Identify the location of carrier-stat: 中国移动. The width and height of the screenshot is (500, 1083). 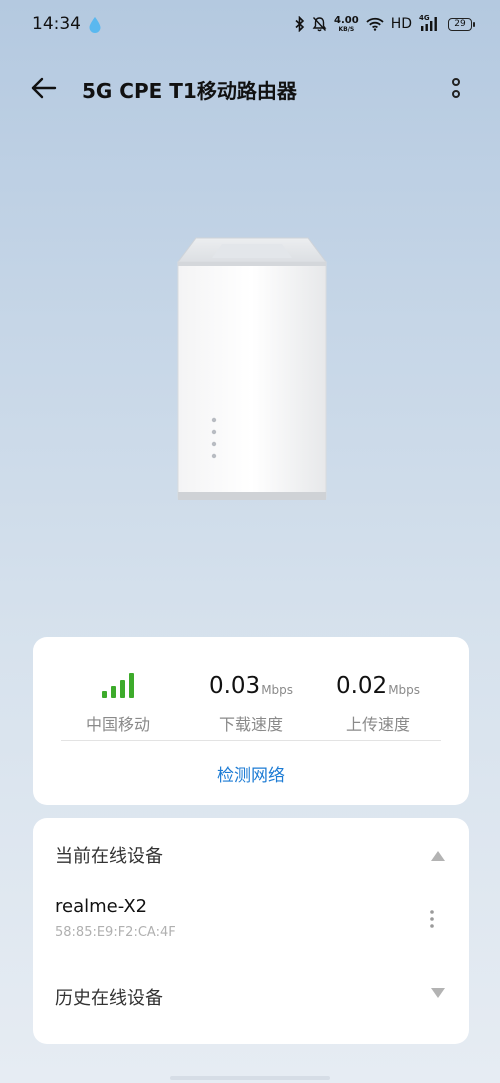
(118, 700).